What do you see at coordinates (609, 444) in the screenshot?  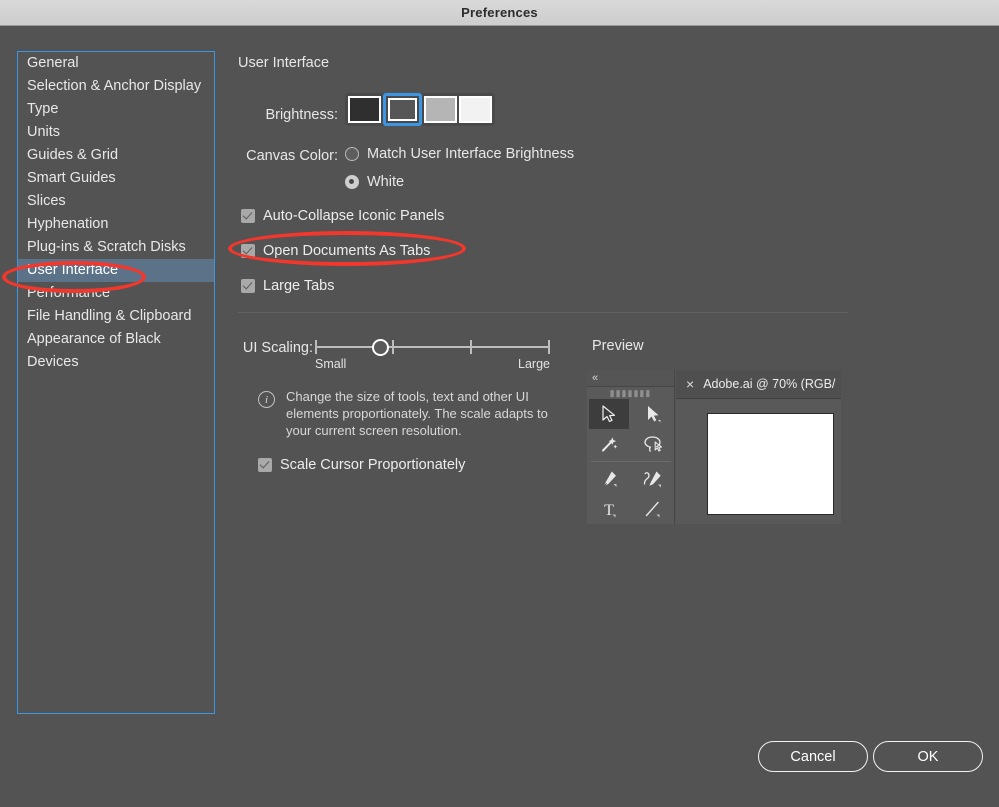 I see `magic-wand-tool-icon` at bounding box center [609, 444].